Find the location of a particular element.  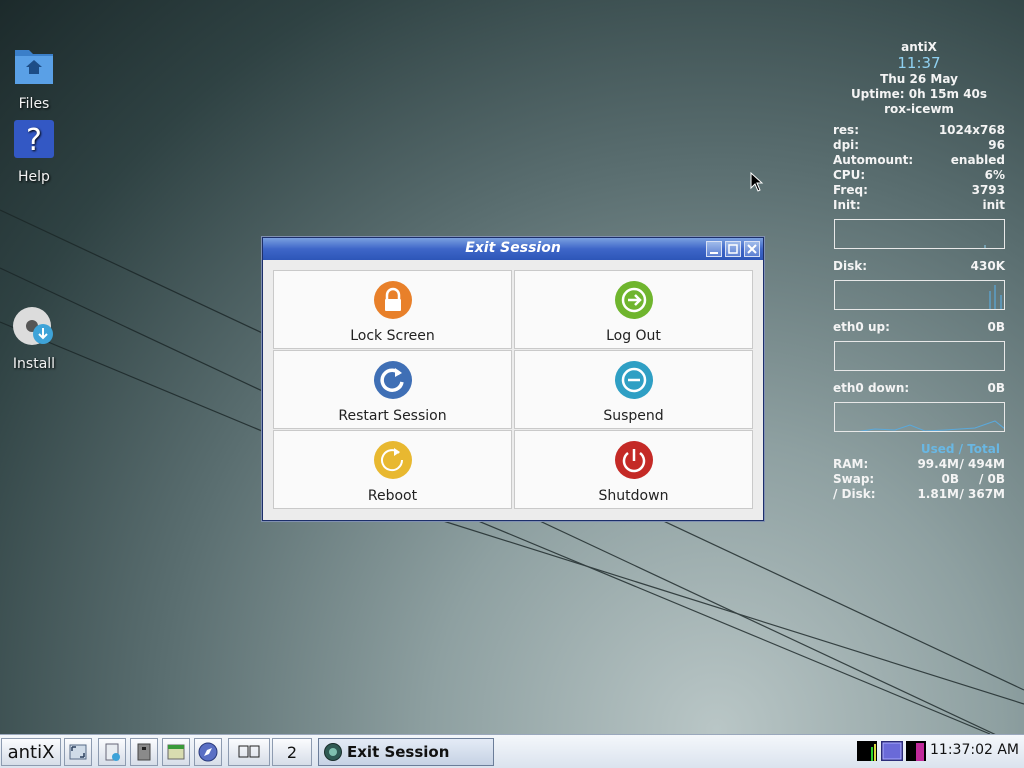

close-icon is located at coordinates (752, 249).